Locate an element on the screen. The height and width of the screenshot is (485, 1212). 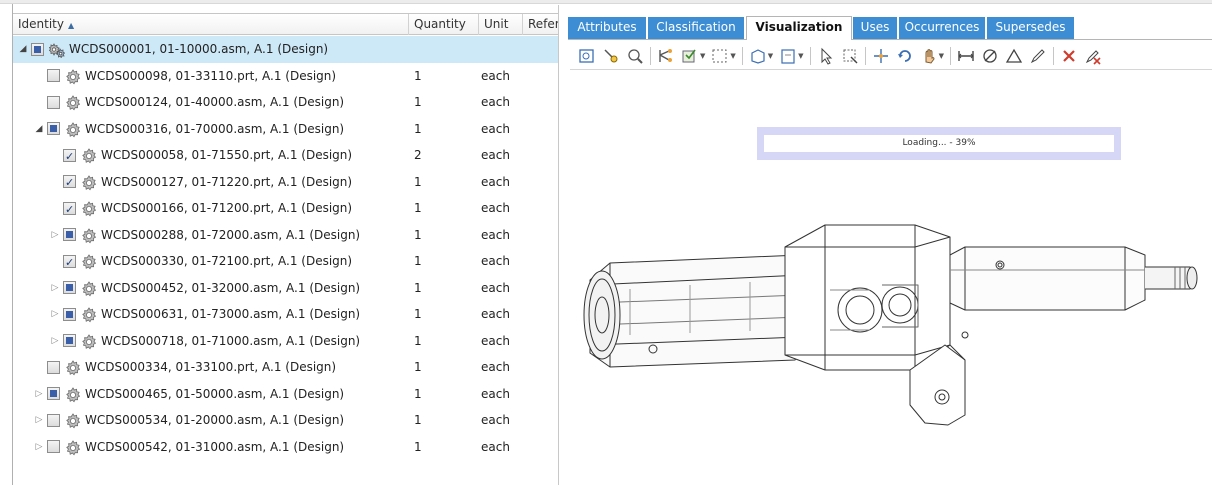
tab-visualization: Visualization is located at coordinates (799, 28).